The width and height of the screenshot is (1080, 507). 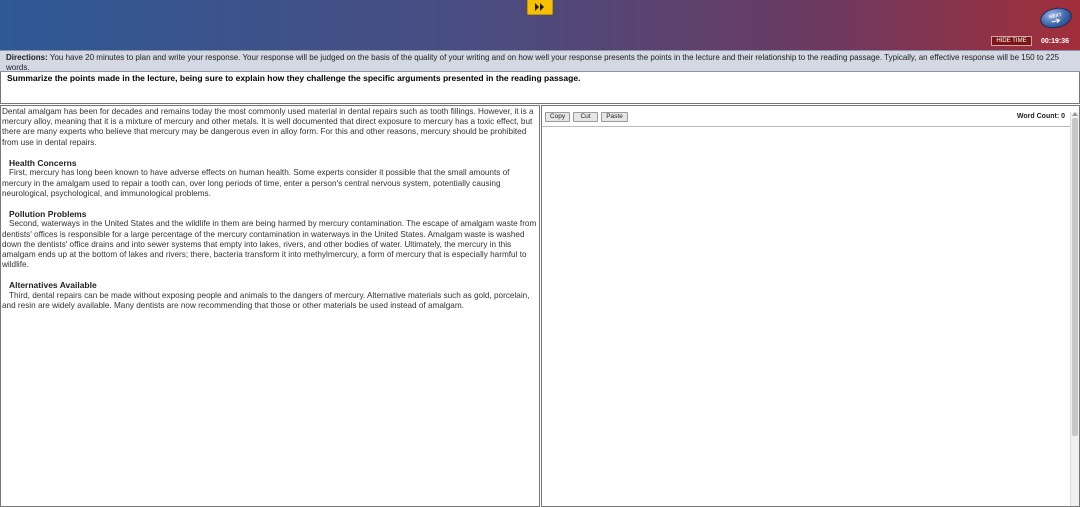 What do you see at coordinates (557, 117) in the screenshot?
I see `copy-button: Copy` at bounding box center [557, 117].